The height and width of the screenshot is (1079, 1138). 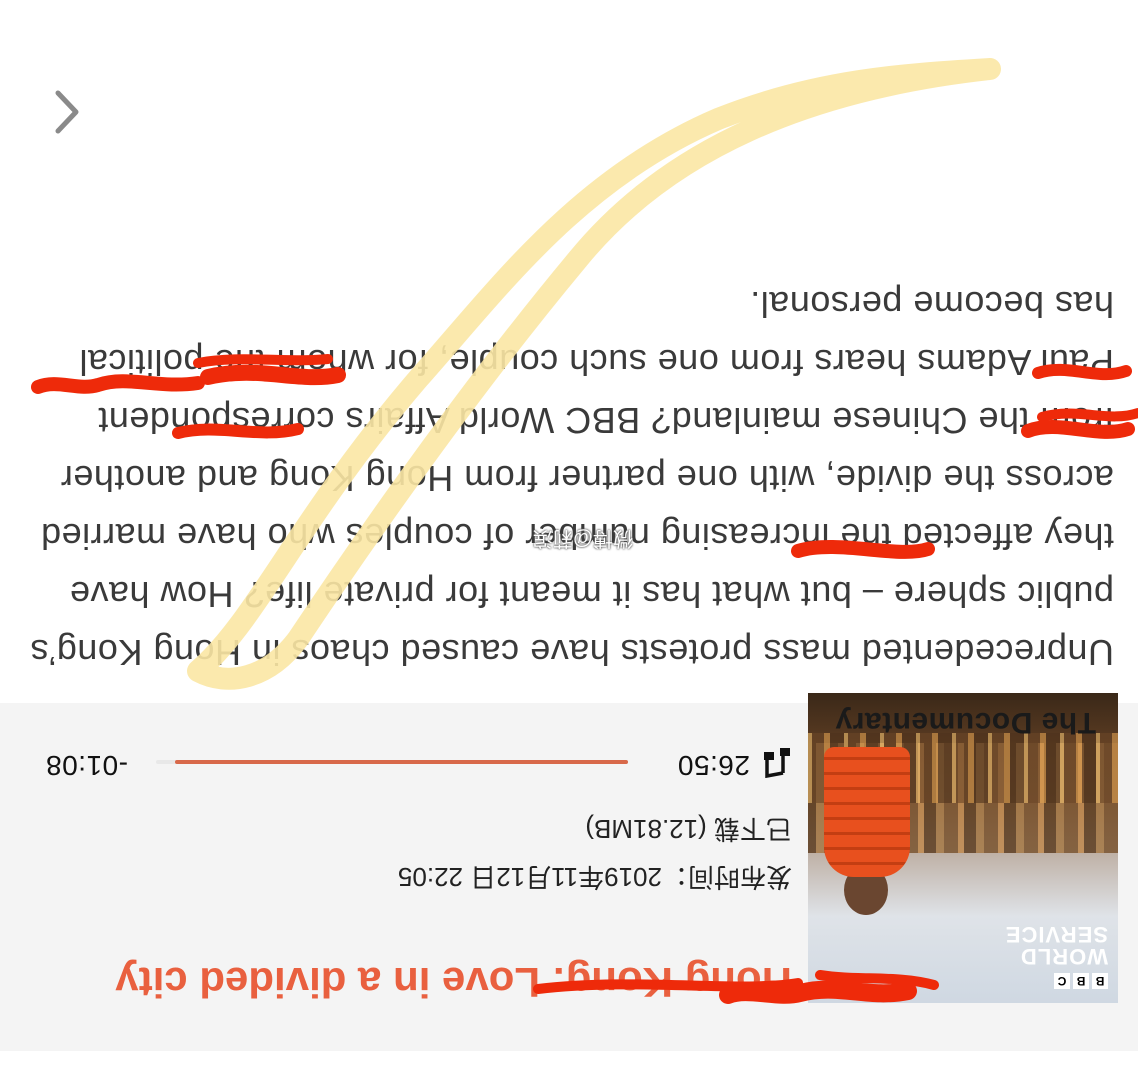 What do you see at coordinates (713, 765) in the screenshot?
I see `elapsed-time: 26:50` at bounding box center [713, 765].